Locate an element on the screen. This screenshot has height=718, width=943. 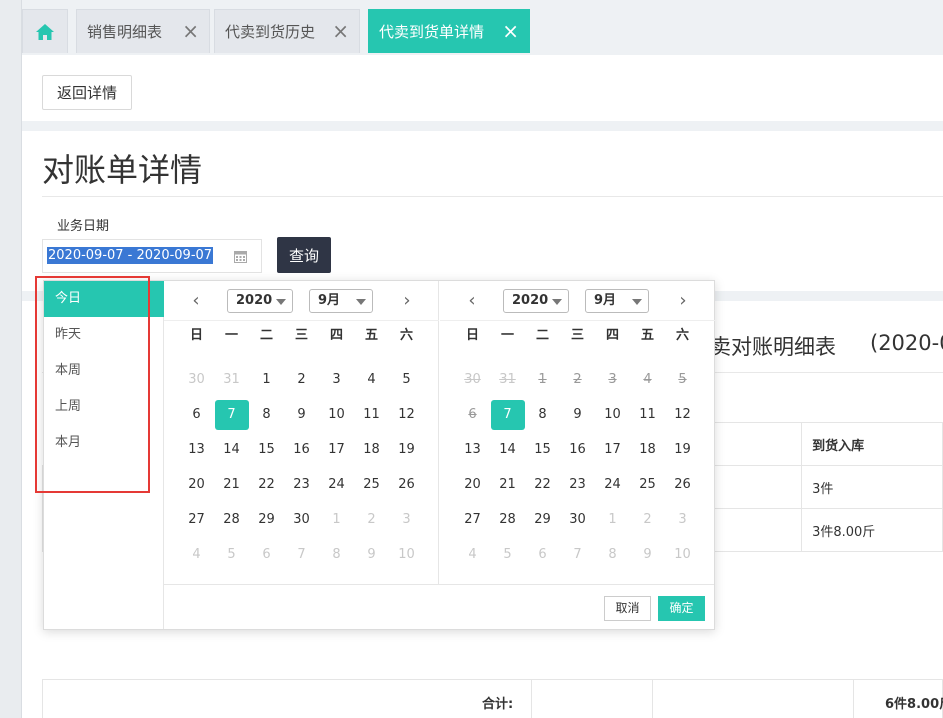
cancel-button: 取消 is located at coordinates (627, 608).